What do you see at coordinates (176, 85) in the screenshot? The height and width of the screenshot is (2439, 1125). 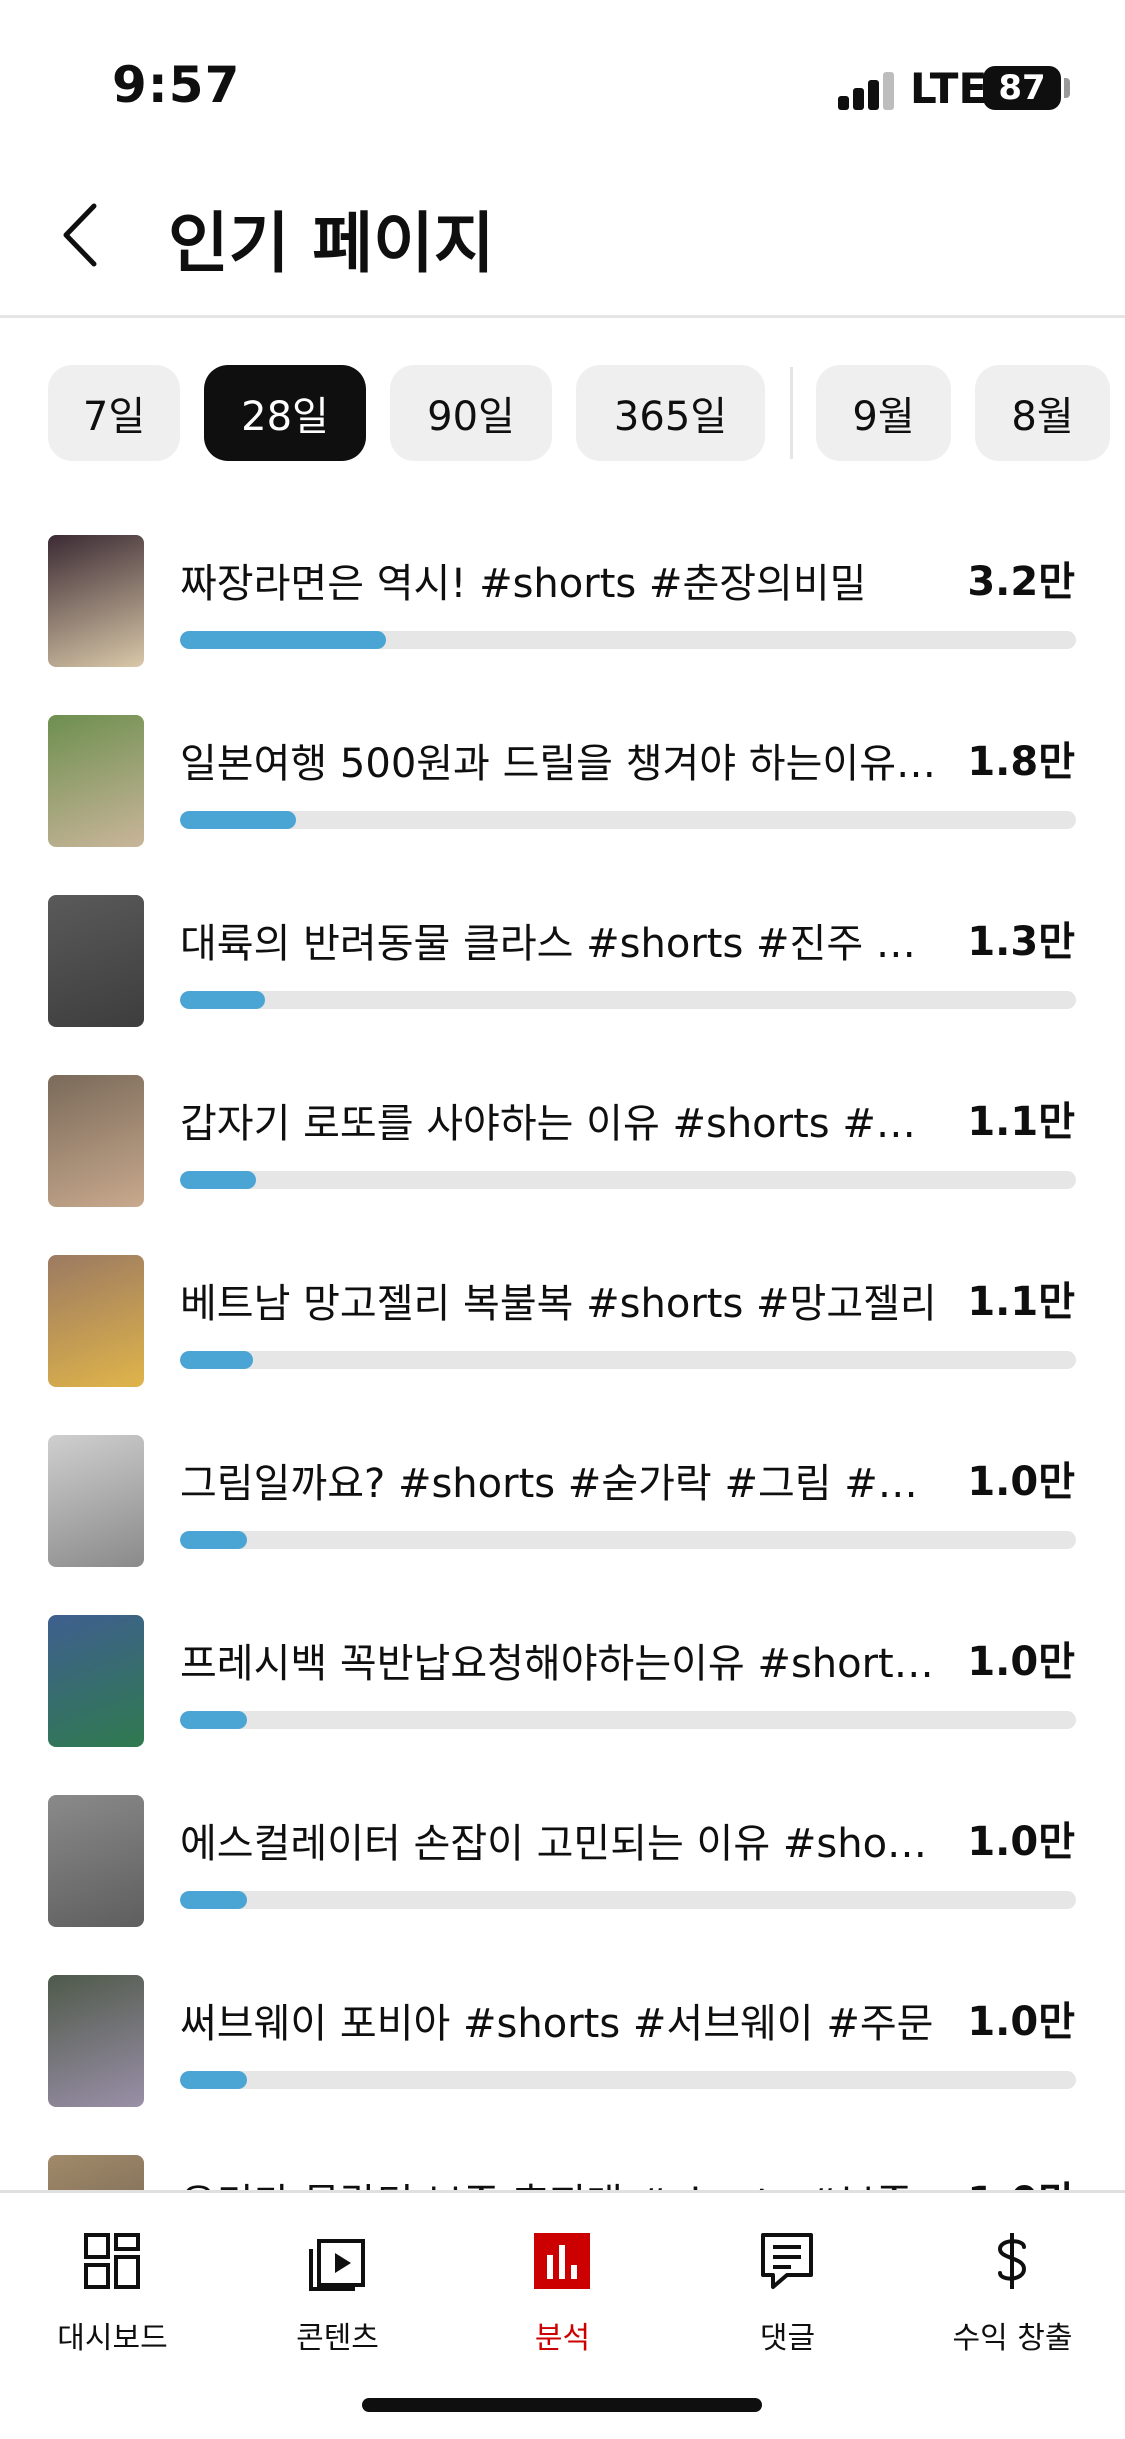 I see `status-time: 9:57` at bounding box center [176, 85].